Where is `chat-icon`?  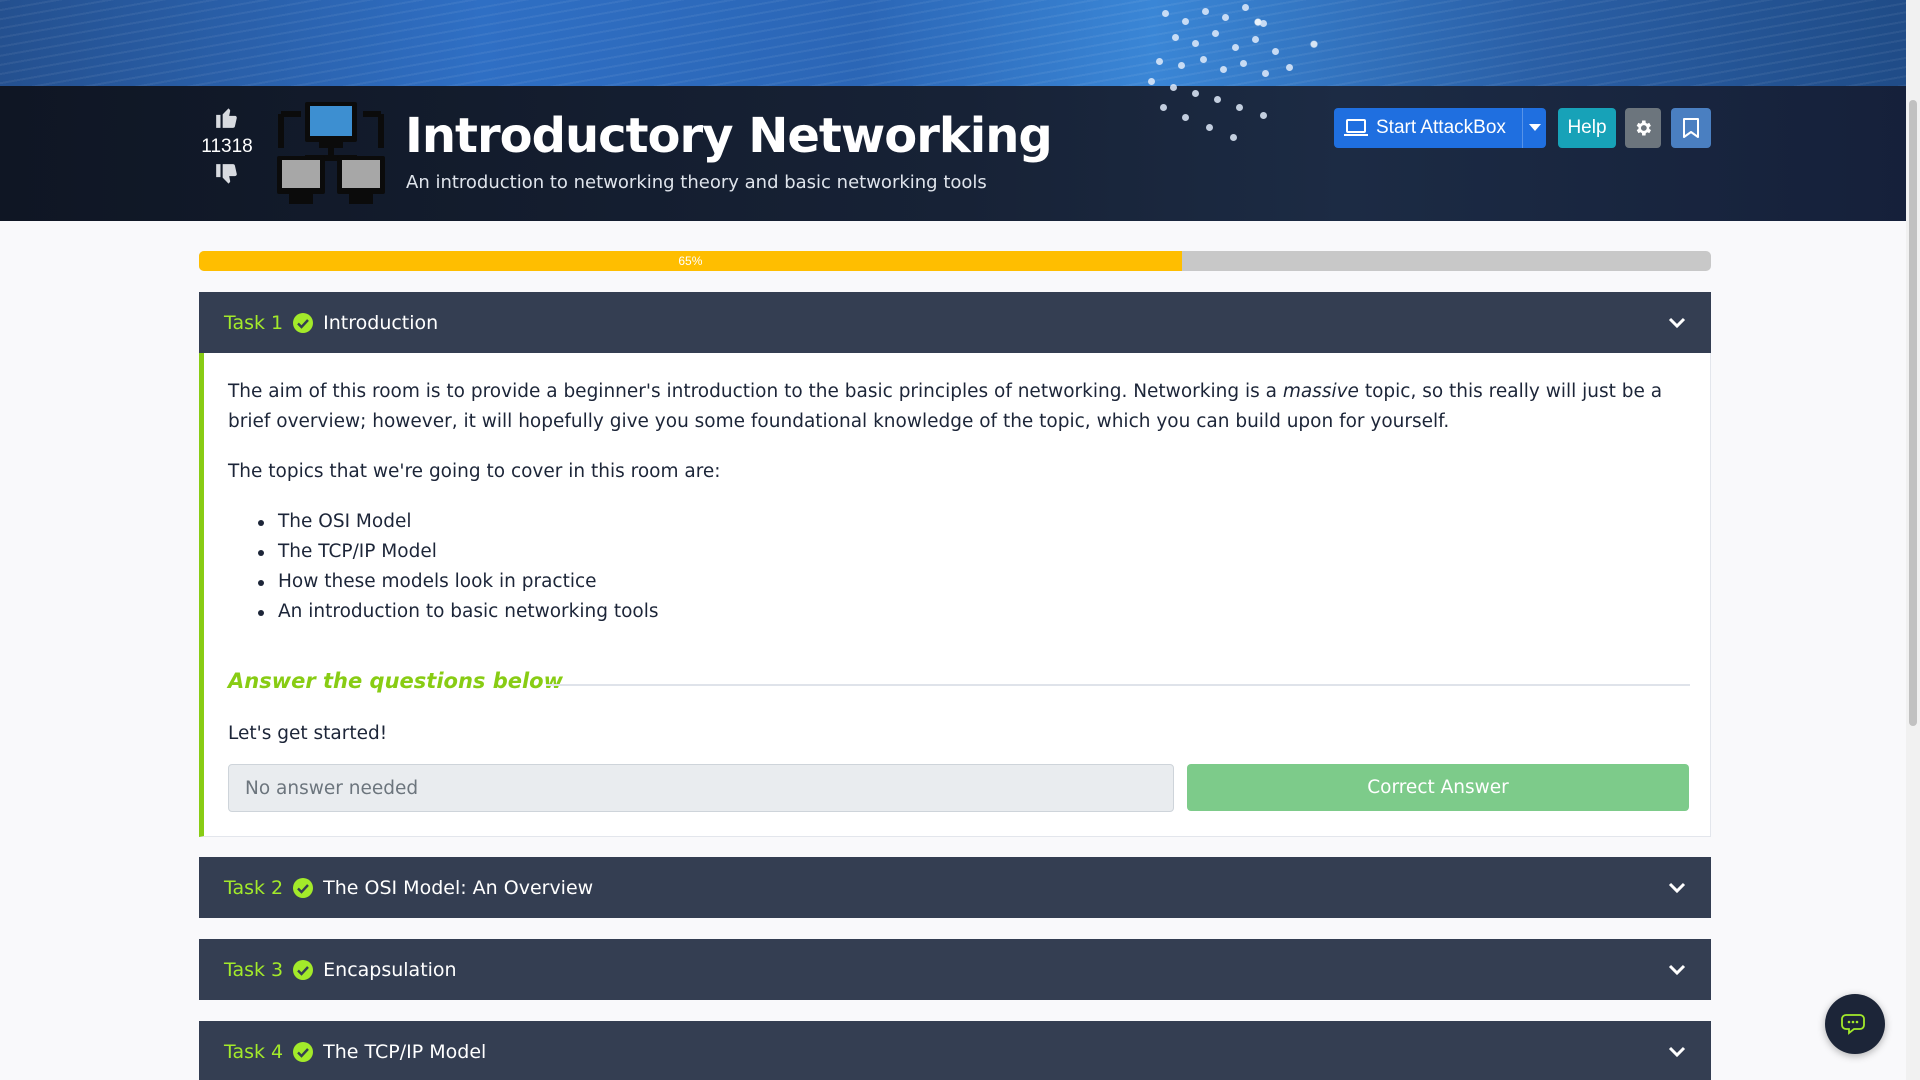 chat-icon is located at coordinates (1853, 1024).